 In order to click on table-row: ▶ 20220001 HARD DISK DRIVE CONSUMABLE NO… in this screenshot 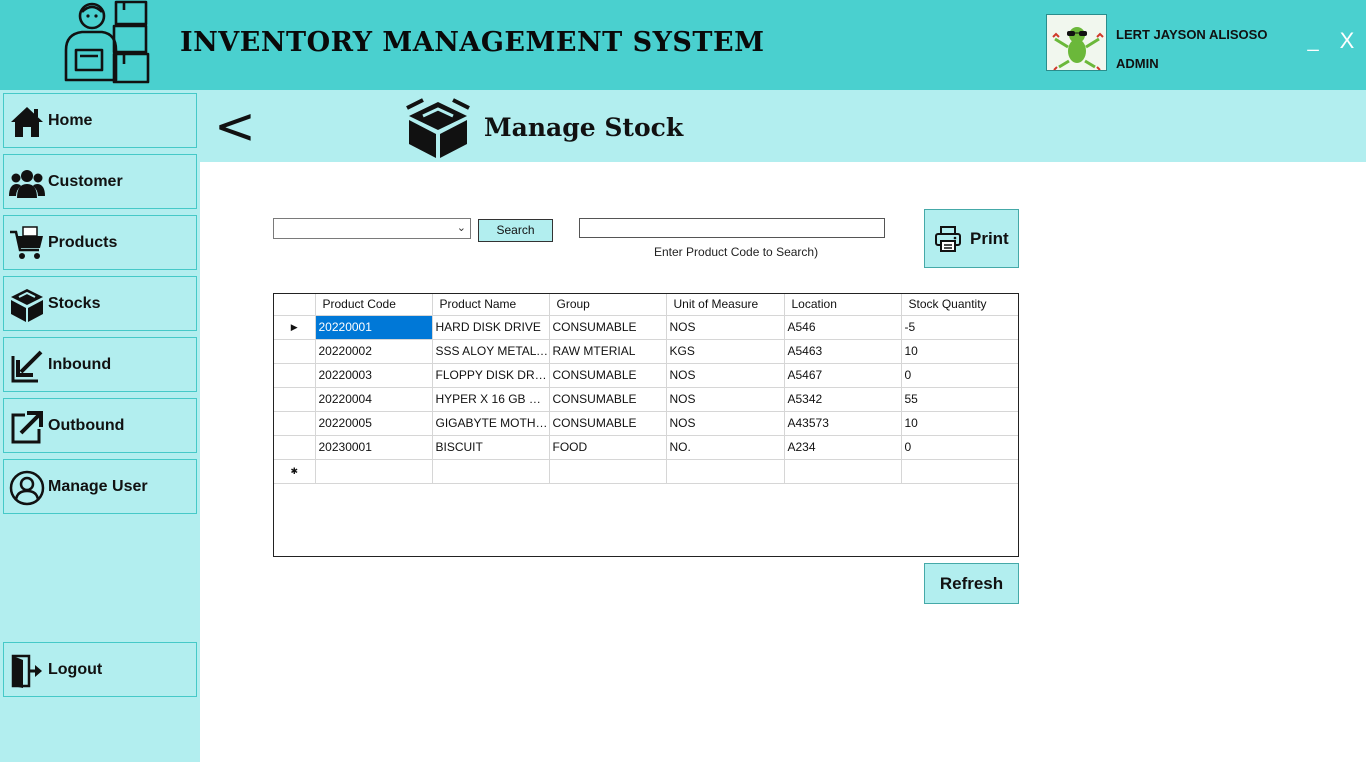, I will do `click(646, 327)`.